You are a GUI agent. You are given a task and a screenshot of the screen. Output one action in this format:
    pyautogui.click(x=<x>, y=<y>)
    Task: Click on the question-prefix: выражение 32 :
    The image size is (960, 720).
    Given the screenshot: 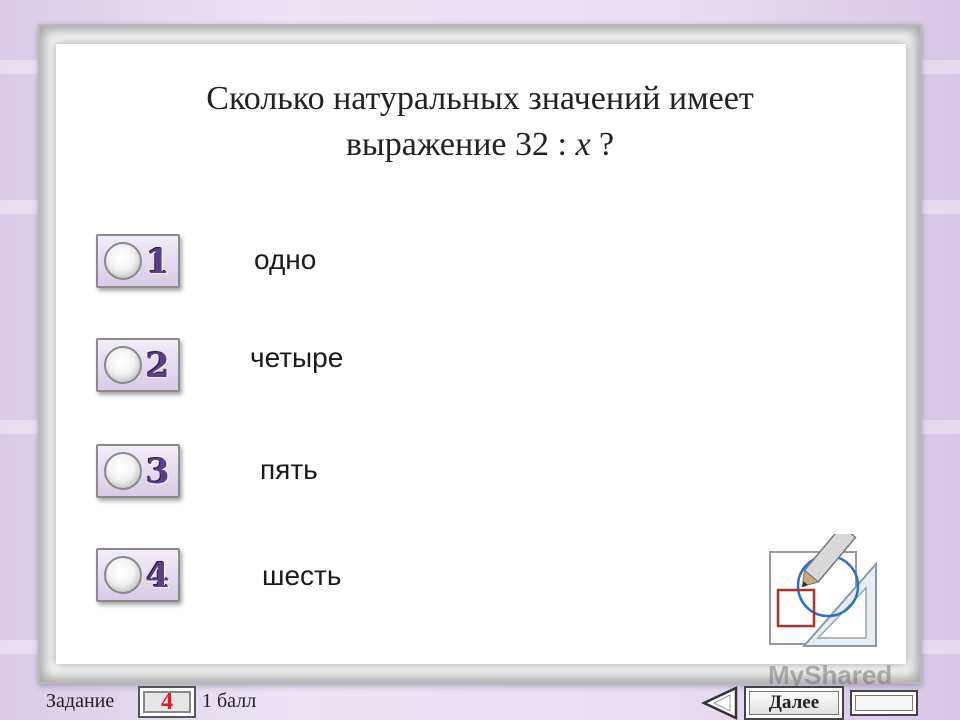 What is the action you would take?
    pyautogui.click(x=460, y=144)
    